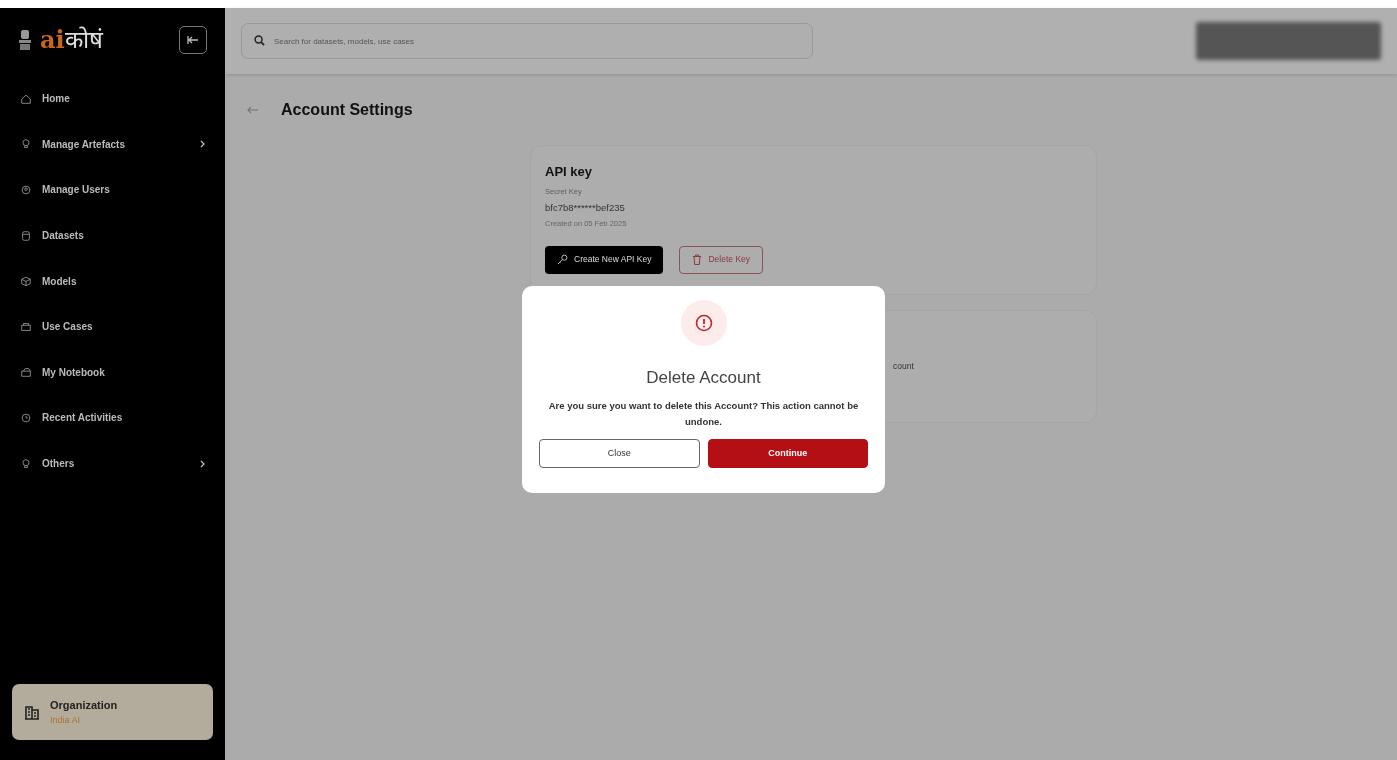 This screenshot has height=760, width=1397. Describe the element at coordinates (619, 453) in the screenshot. I see `close-button: Close` at that location.